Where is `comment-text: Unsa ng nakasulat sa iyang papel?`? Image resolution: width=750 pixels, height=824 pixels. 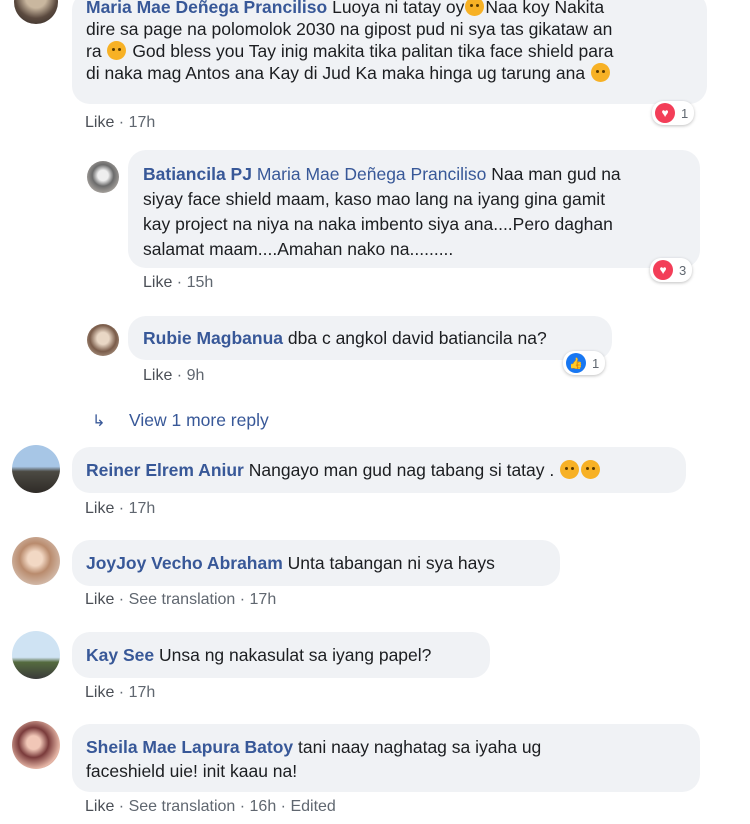
comment-text: Unsa ng nakasulat sa iyang papel? is located at coordinates (295, 655).